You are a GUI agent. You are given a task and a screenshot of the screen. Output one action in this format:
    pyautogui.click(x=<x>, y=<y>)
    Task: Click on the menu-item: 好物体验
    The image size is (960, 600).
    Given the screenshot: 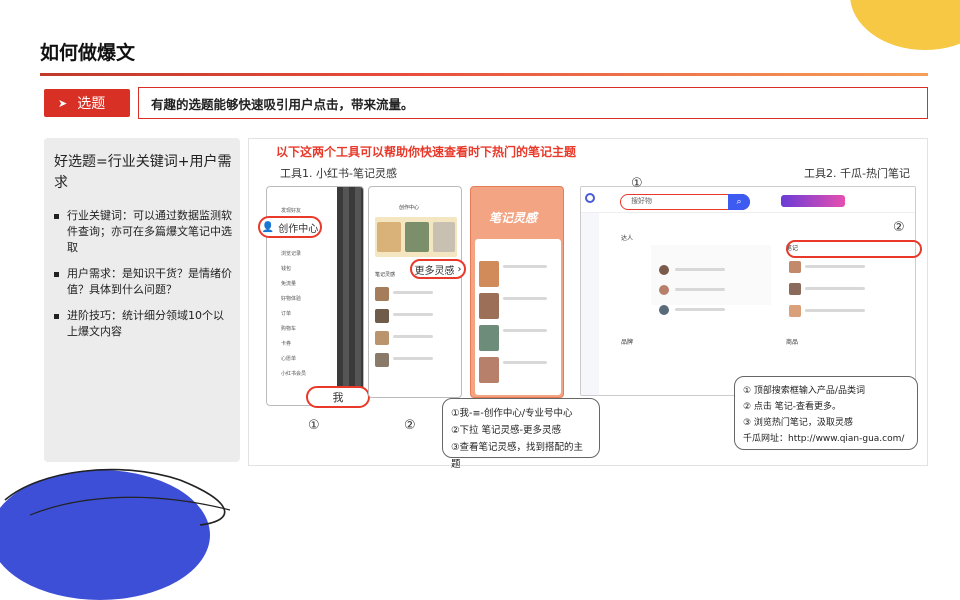 What is the action you would take?
    pyautogui.click(x=293, y=299)
    